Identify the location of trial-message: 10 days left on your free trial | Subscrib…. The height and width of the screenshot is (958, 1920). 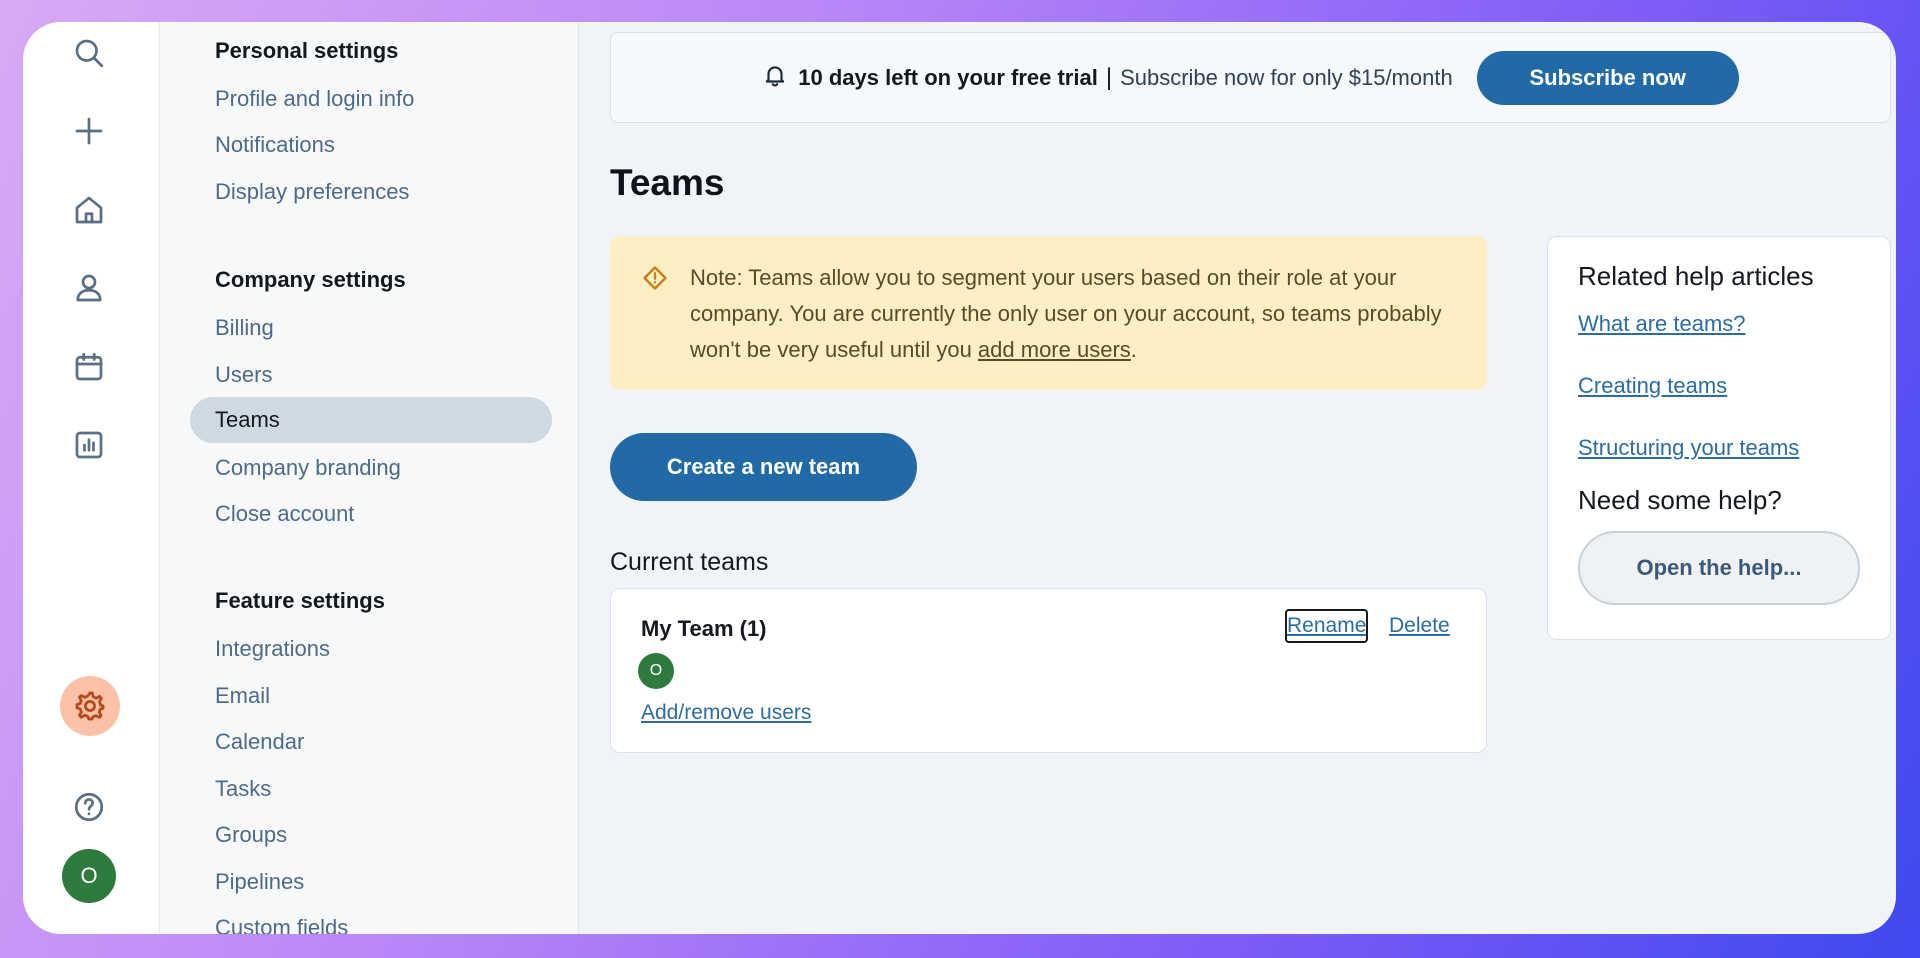
(1125, 78).